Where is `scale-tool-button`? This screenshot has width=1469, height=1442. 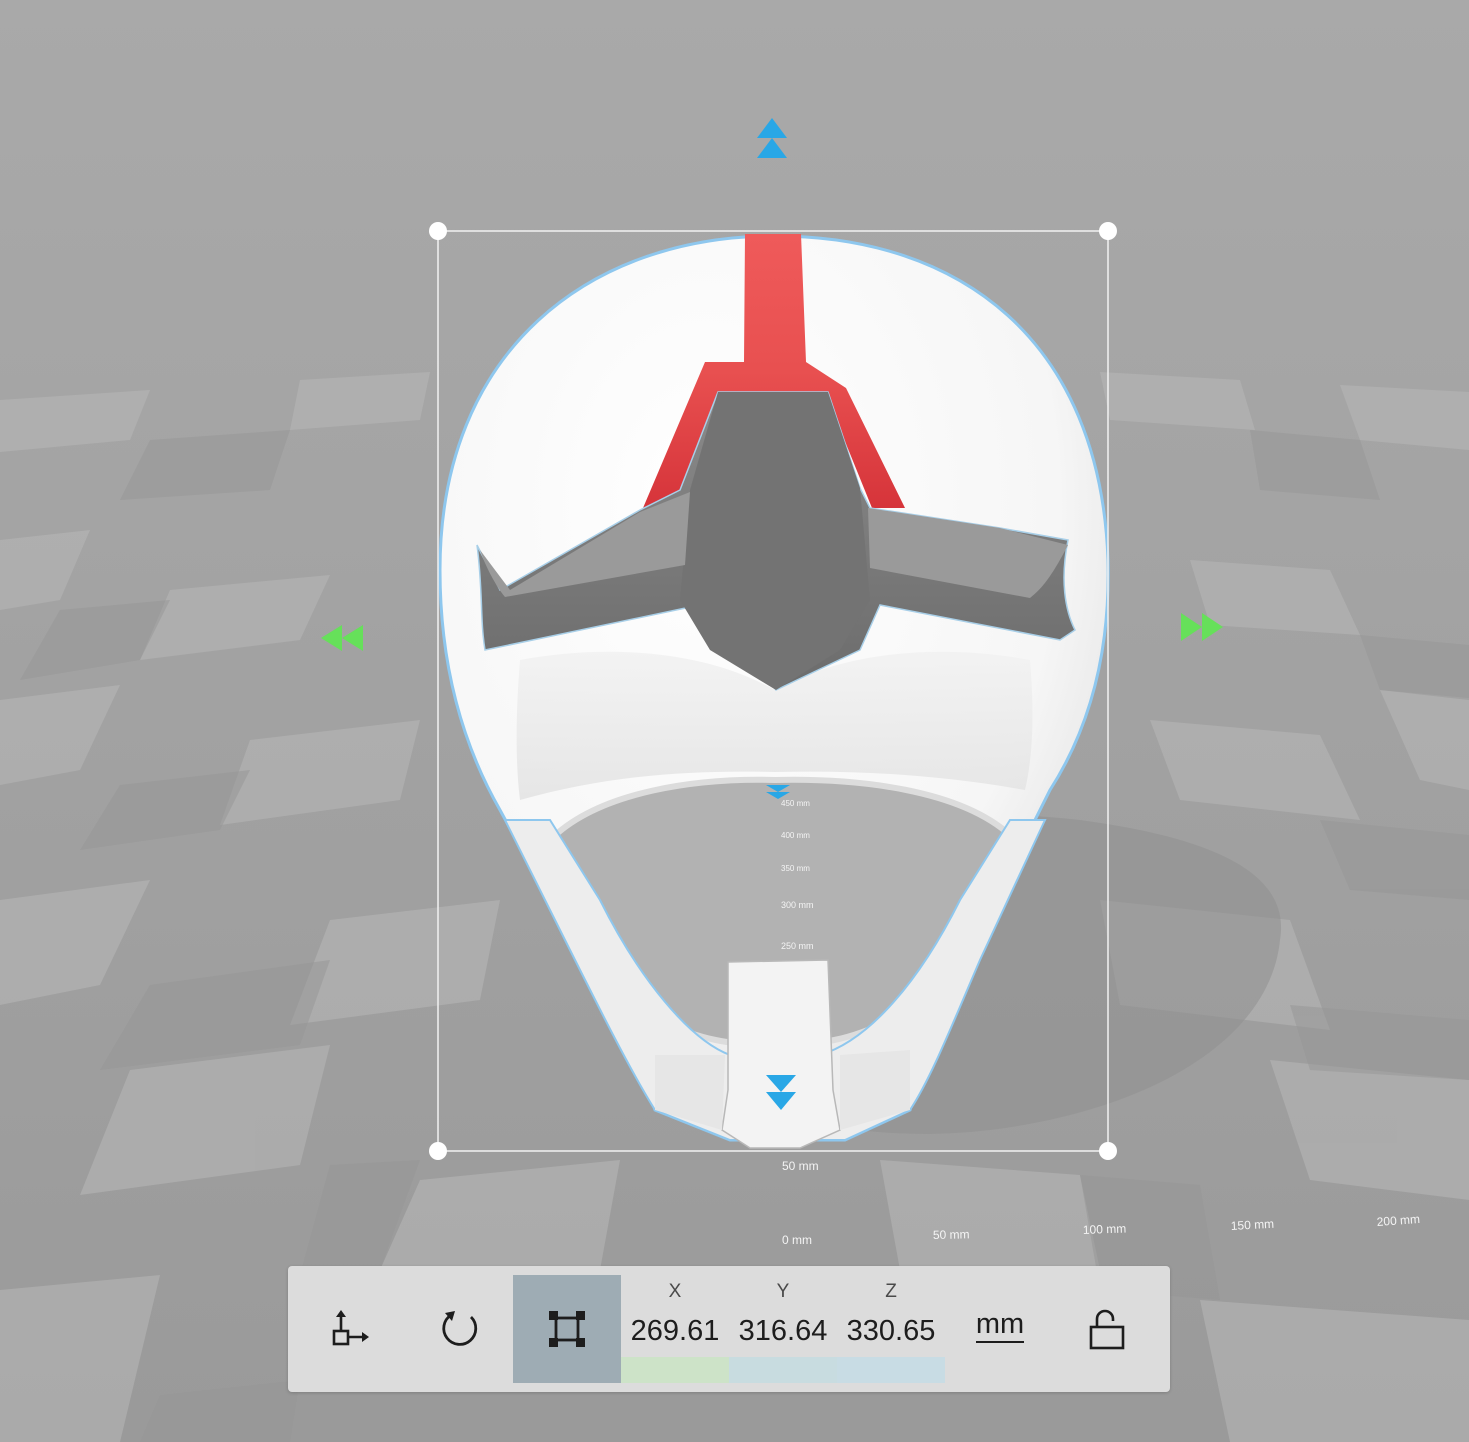 scale-tool-button is located at coordinates (567, 1329).